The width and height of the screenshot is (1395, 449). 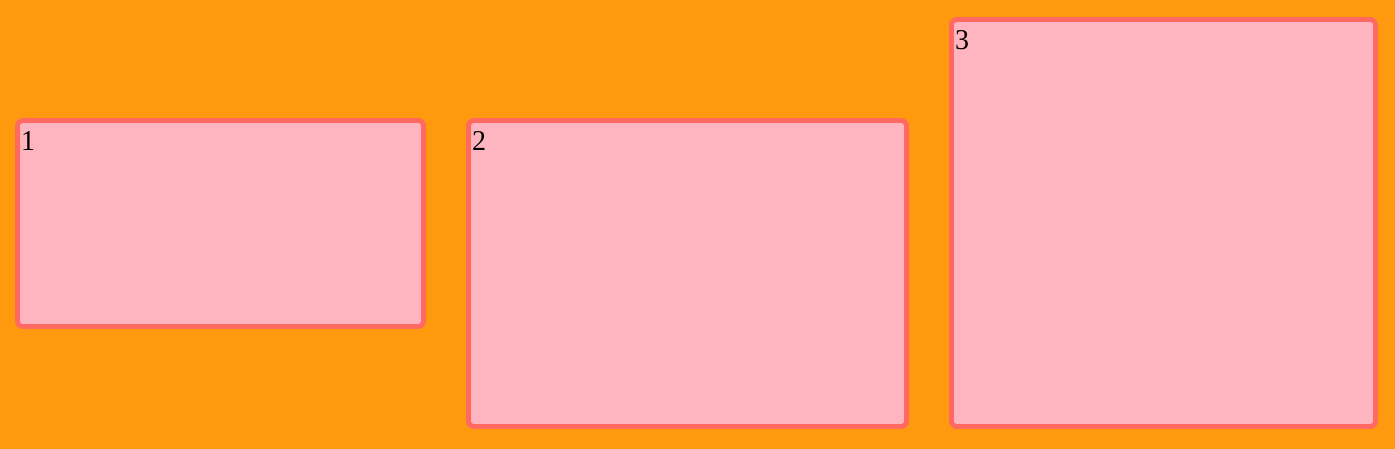 I want to click on box-2-label: 2, so click(x=479, y=141).